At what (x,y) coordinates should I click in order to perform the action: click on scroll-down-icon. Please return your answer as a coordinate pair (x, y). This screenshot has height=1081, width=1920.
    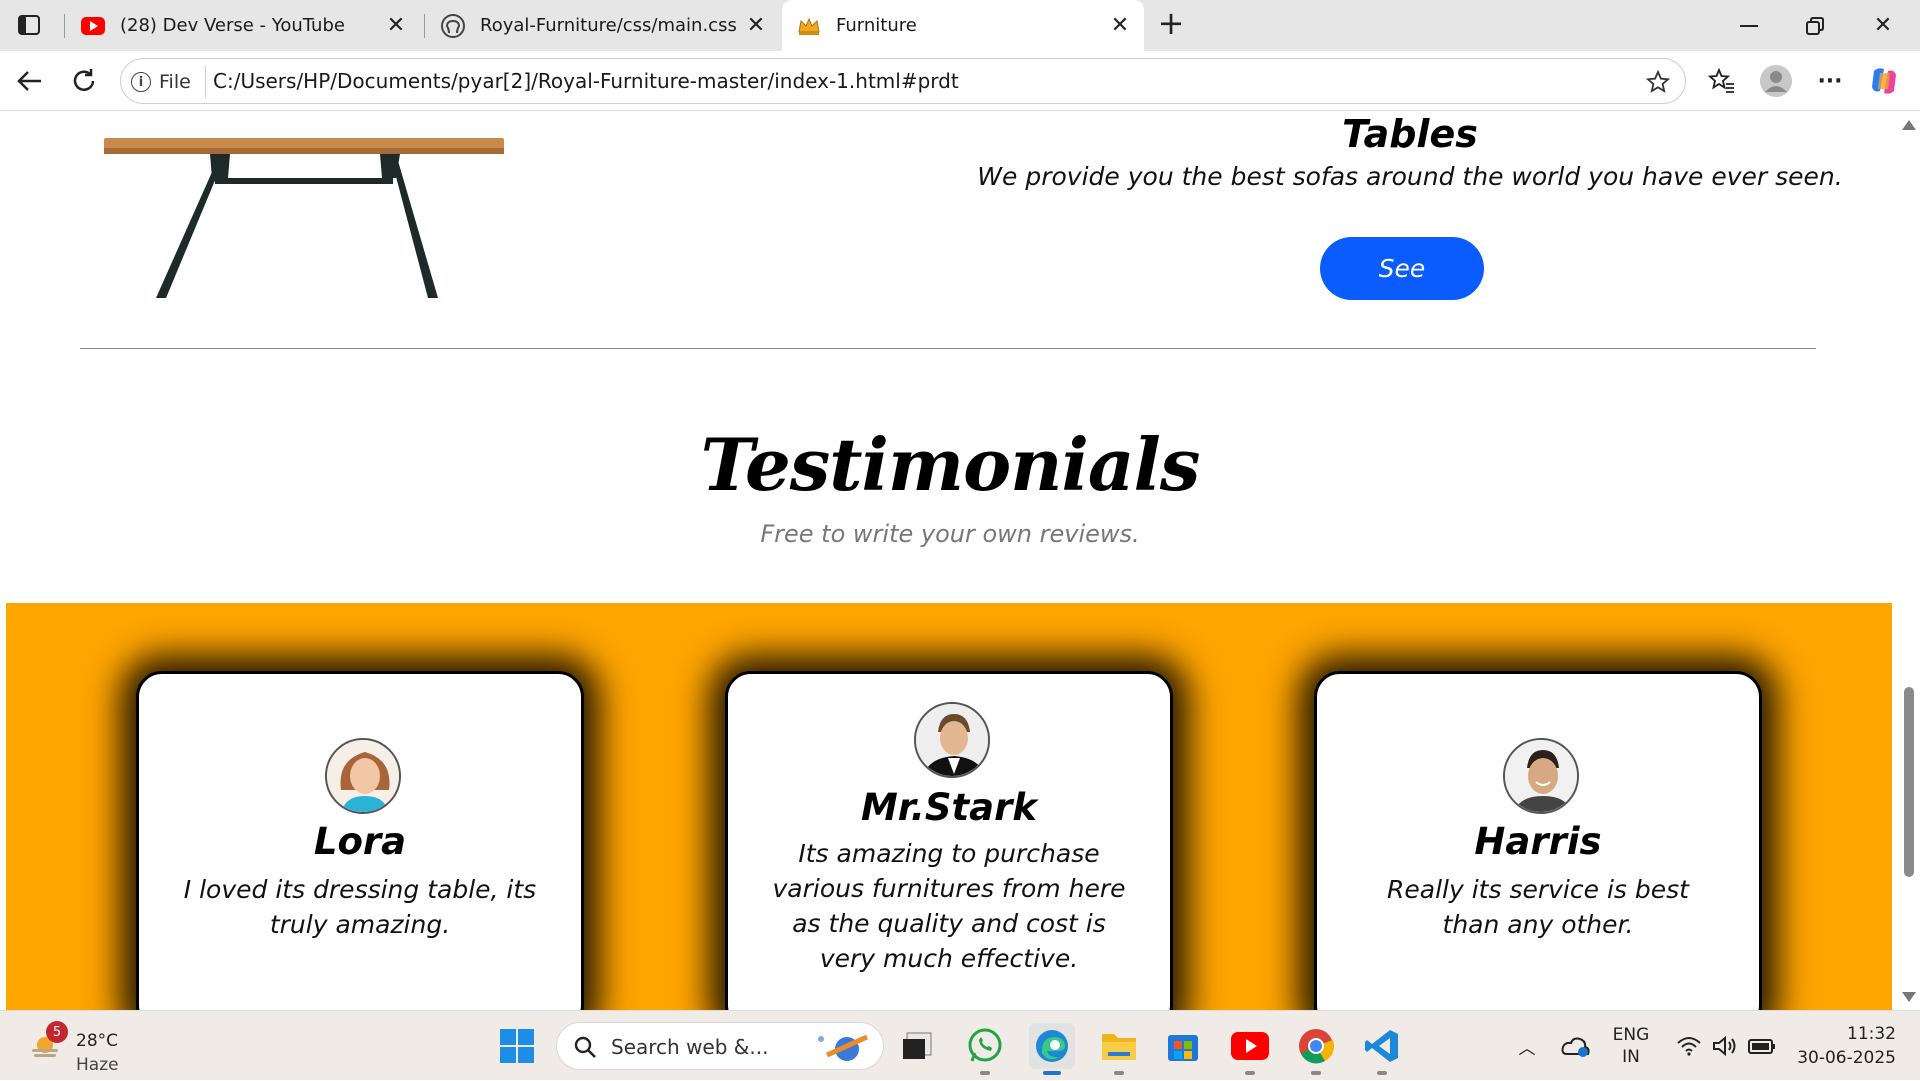
    Looking at the image, I should click on (1909, 997).